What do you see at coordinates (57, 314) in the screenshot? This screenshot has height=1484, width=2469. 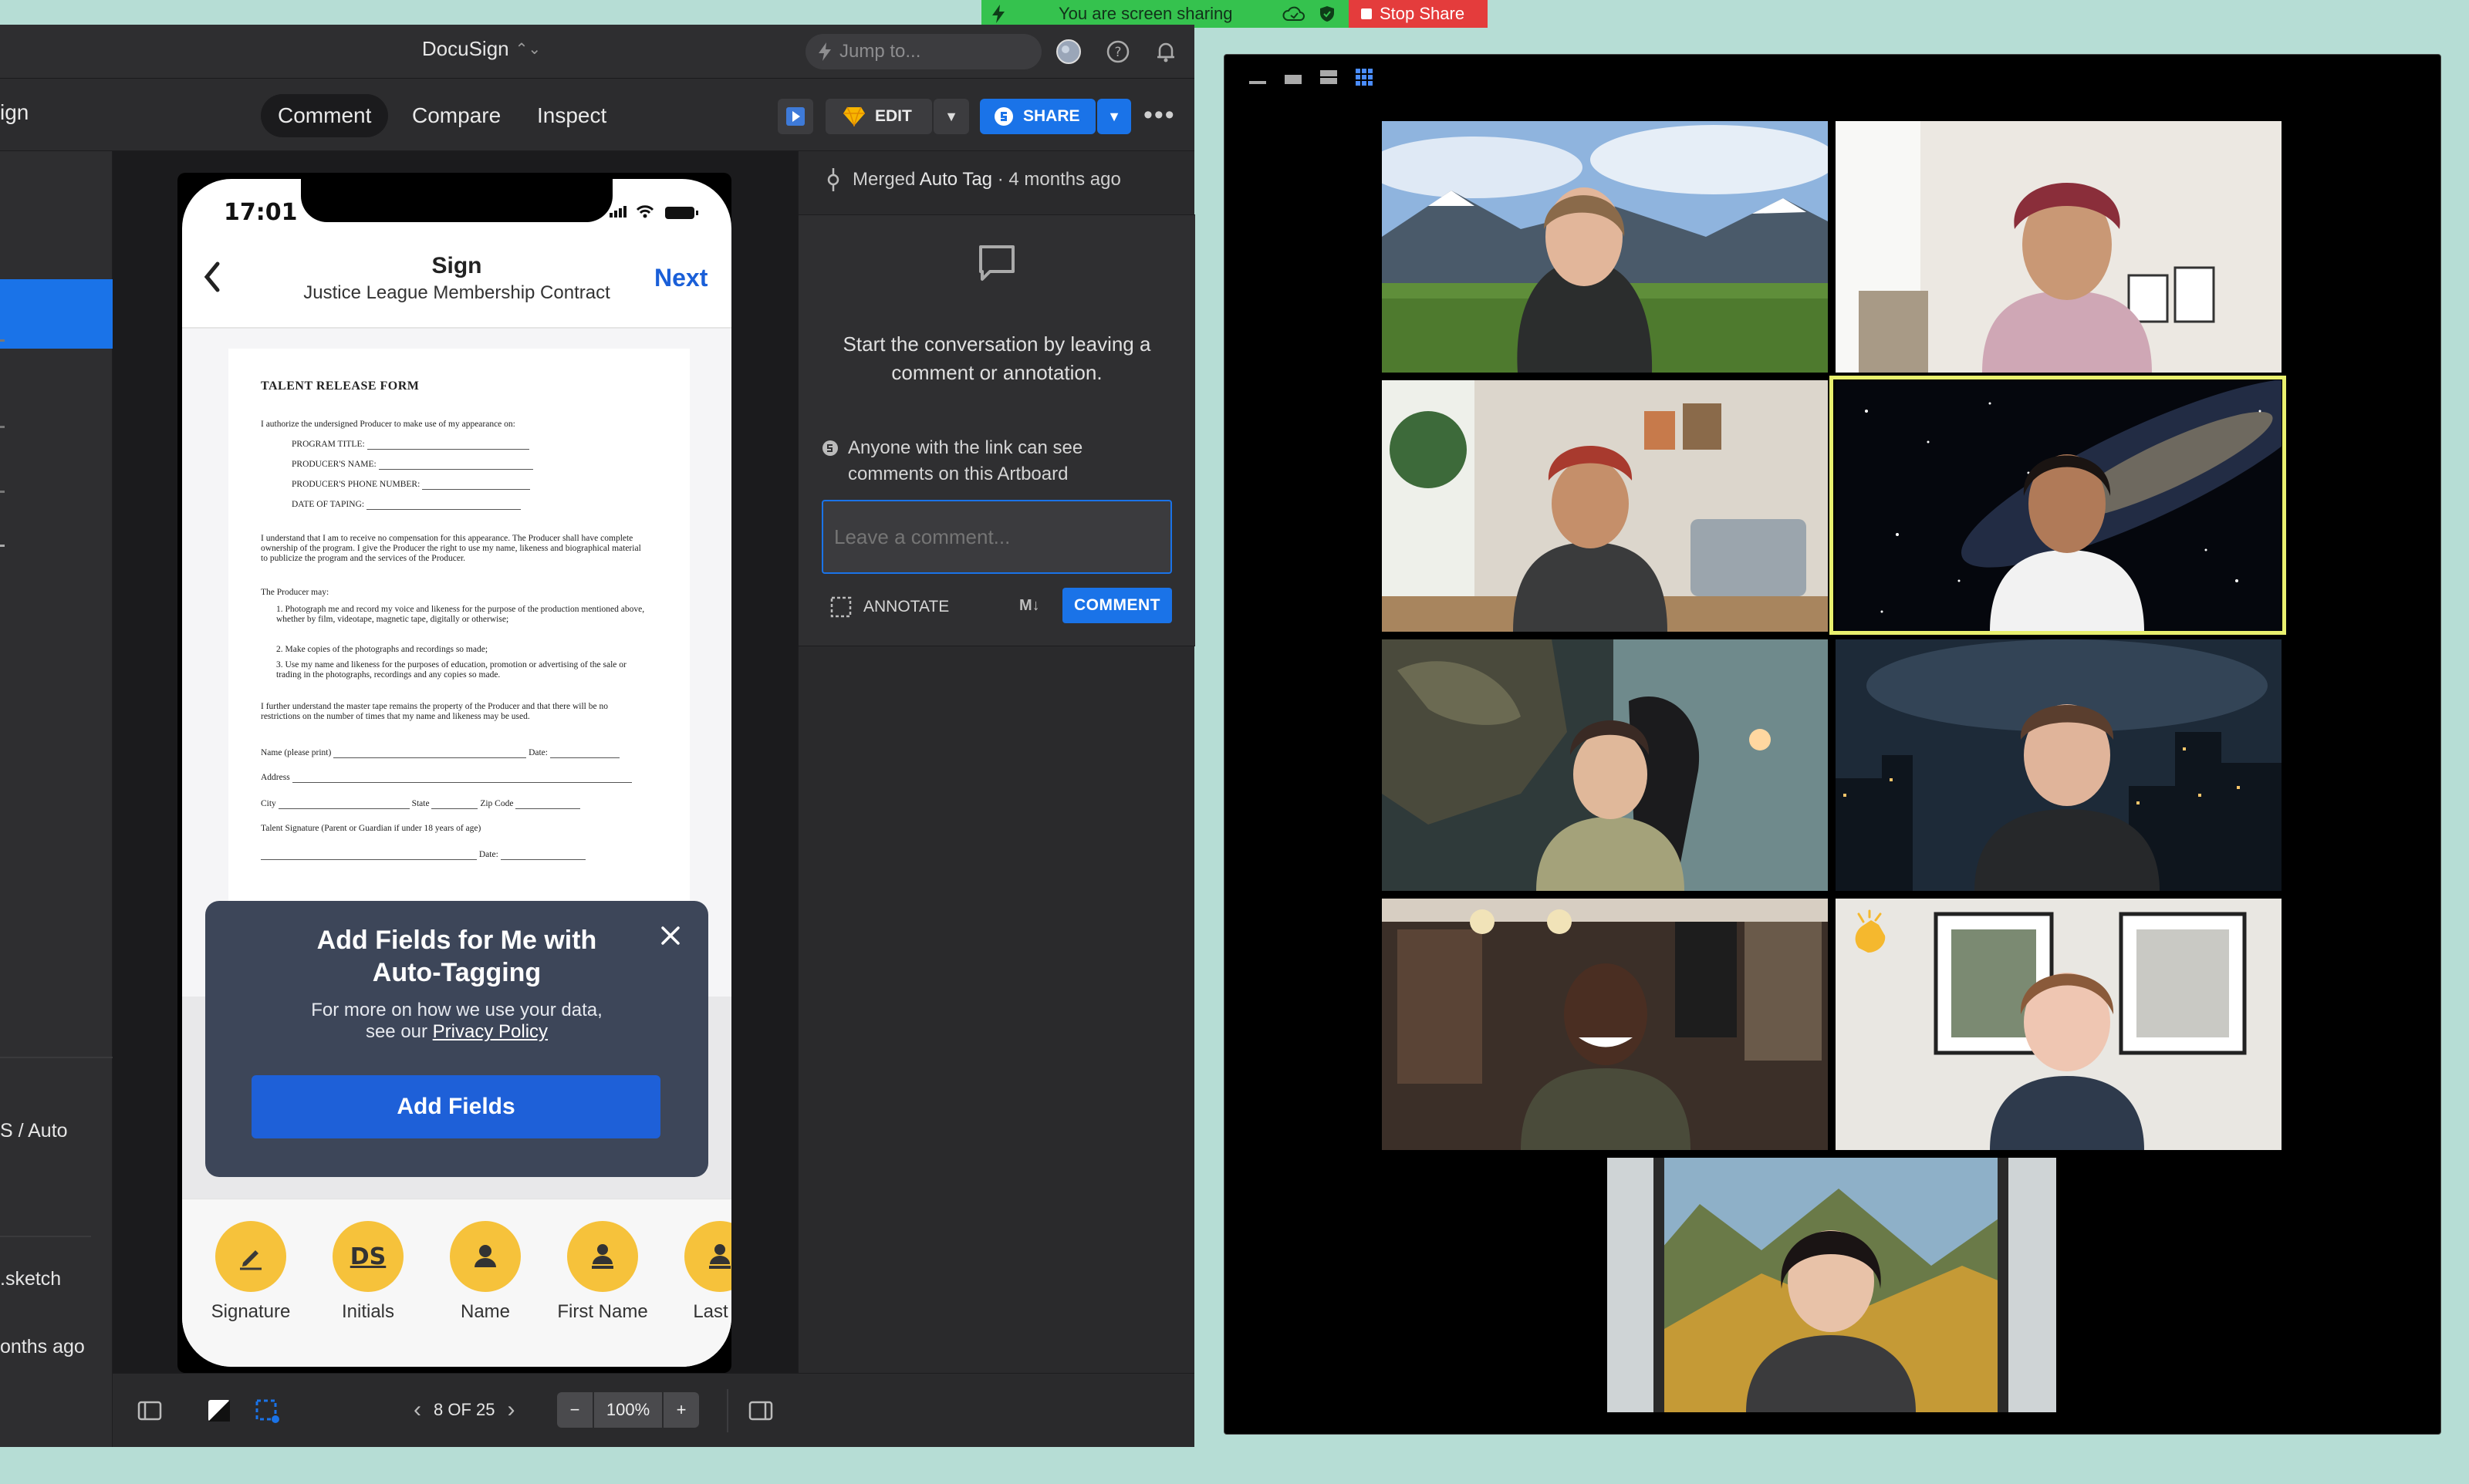 I see `sidebar-item-active` at bounding box center [57, 314].